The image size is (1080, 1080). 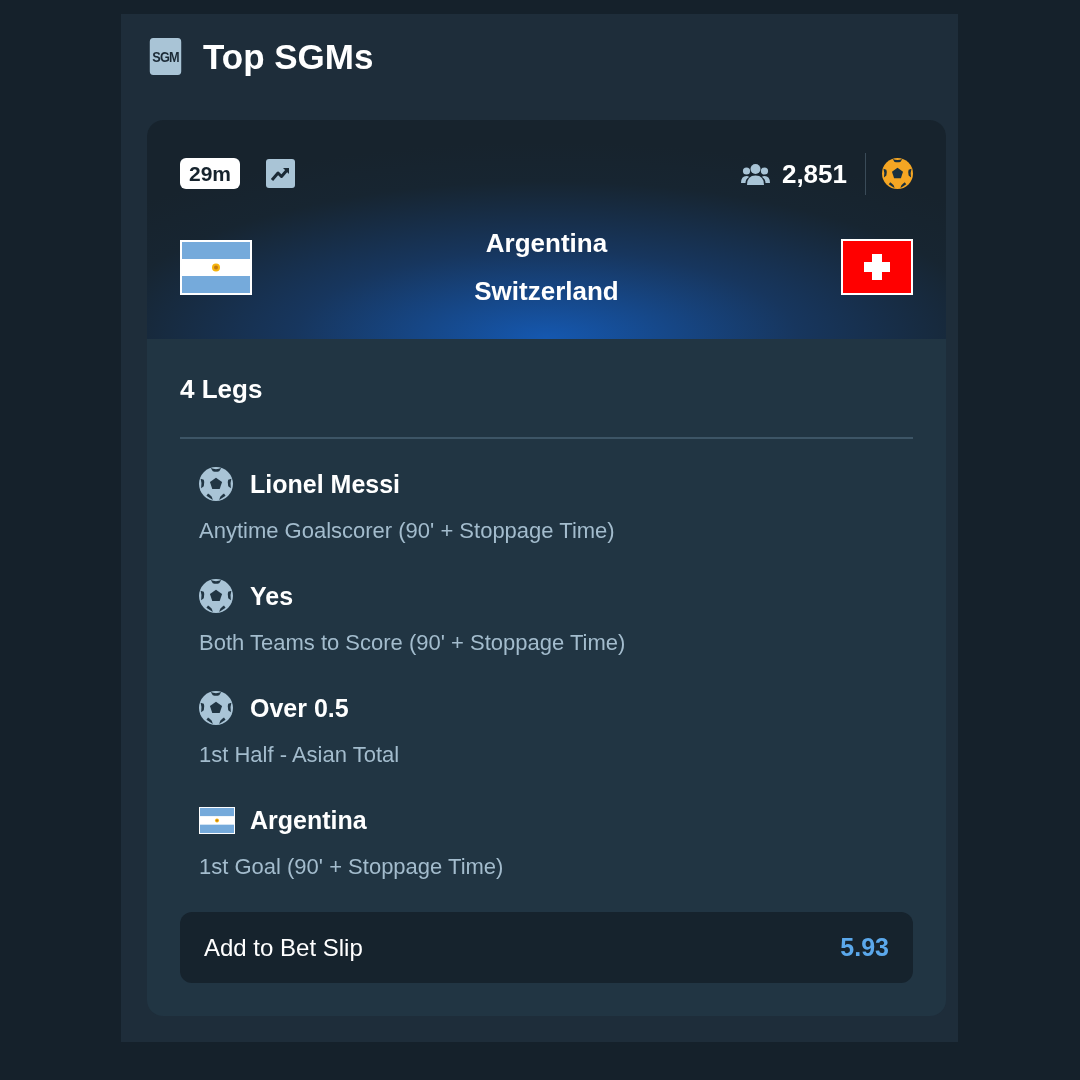 I want to click on leg-selection: Over 0.5, so click(x=299, y=708).